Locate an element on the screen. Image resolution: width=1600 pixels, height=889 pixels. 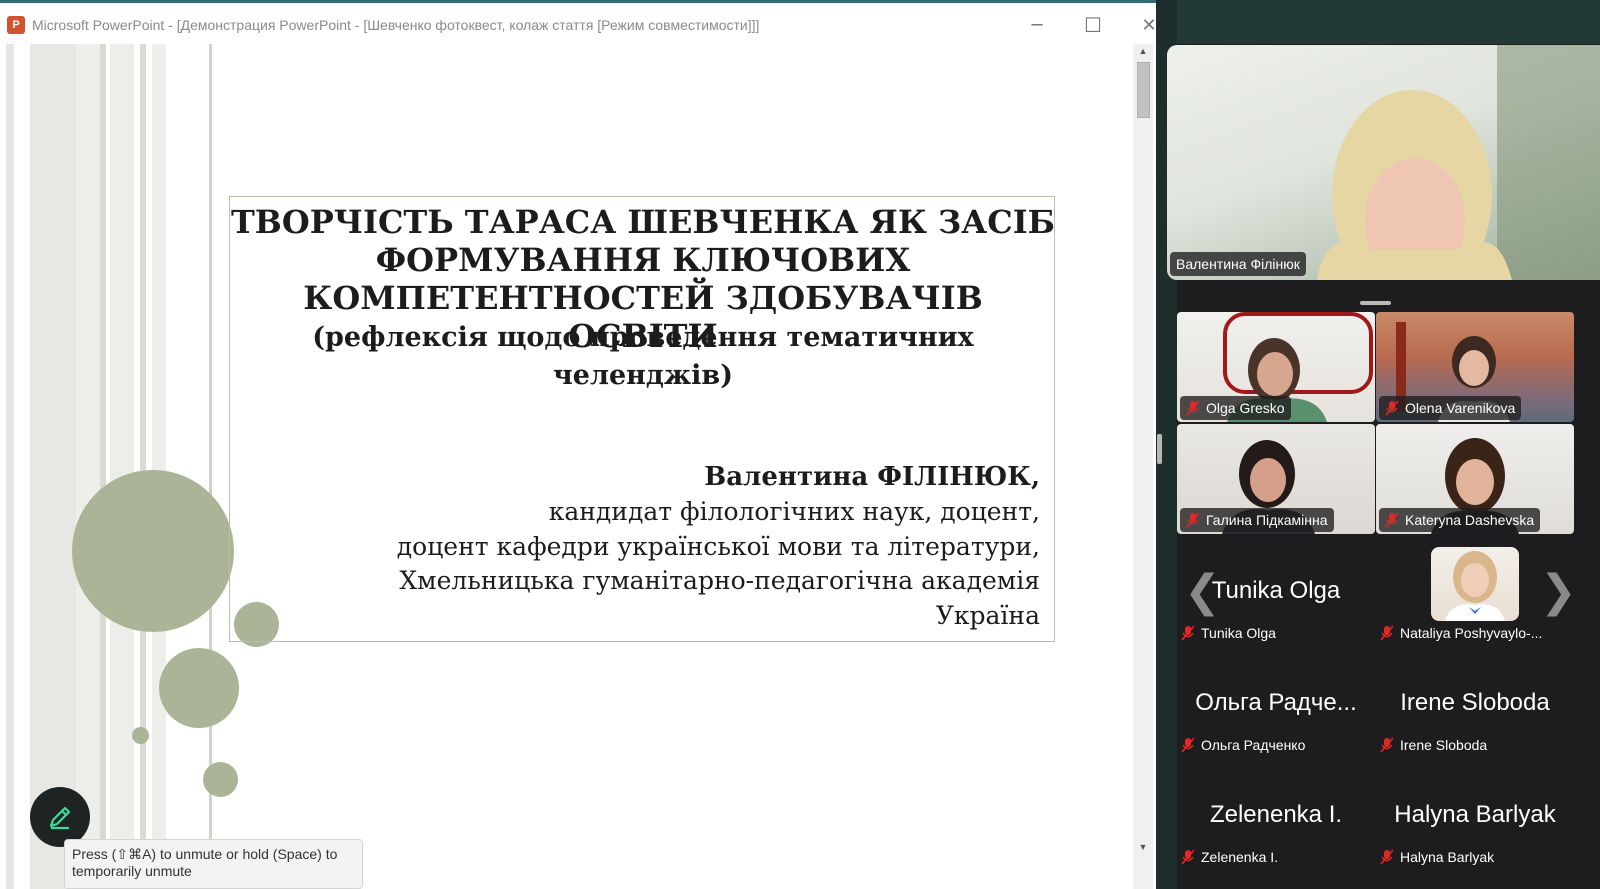
participant-name-label: Kateryna Dashevska is located at coordinates (1460, 520).